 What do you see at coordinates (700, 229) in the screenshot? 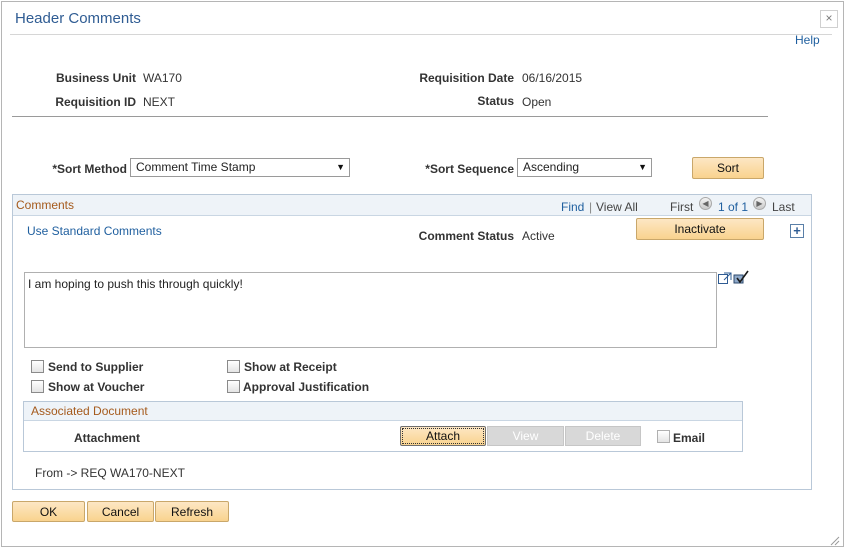
I see `inactivate-button: Inactivate` at bounding box center [700, 229].